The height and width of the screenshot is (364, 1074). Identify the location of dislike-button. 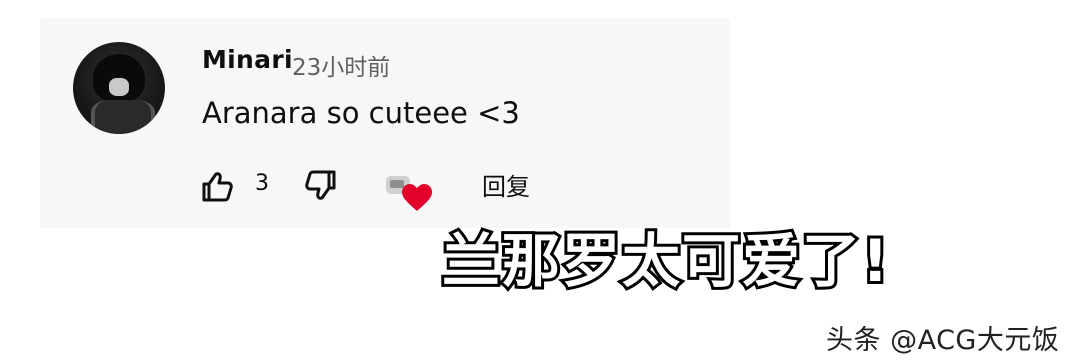
(322, 186).